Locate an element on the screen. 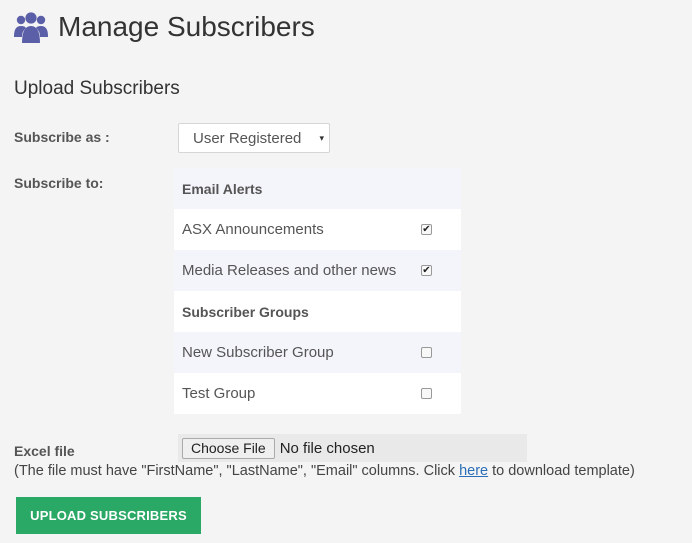 This screenshot has width=692, height=543. asx-announcements-checkbox: ✔ is located at coordinates (426, 229).